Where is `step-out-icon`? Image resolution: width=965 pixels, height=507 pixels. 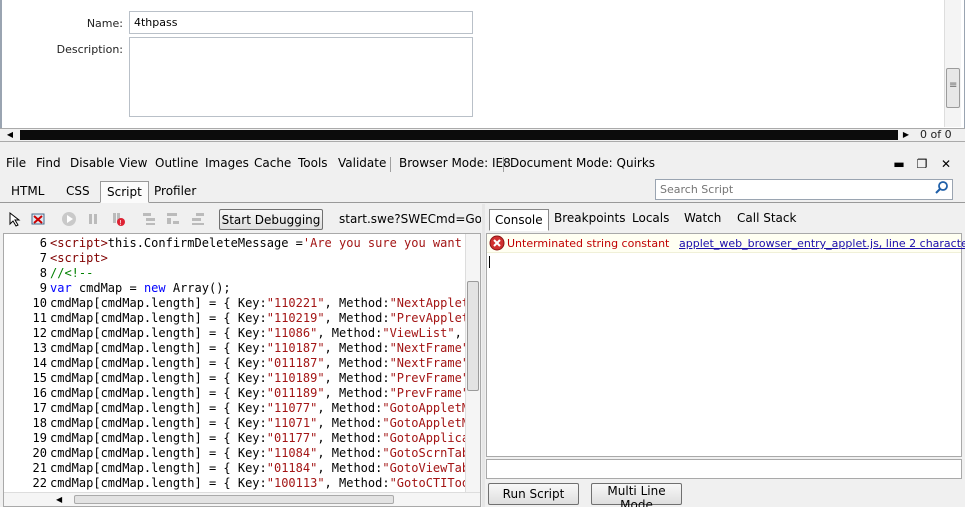 step-out-icon is located at coordinates (198, 219).